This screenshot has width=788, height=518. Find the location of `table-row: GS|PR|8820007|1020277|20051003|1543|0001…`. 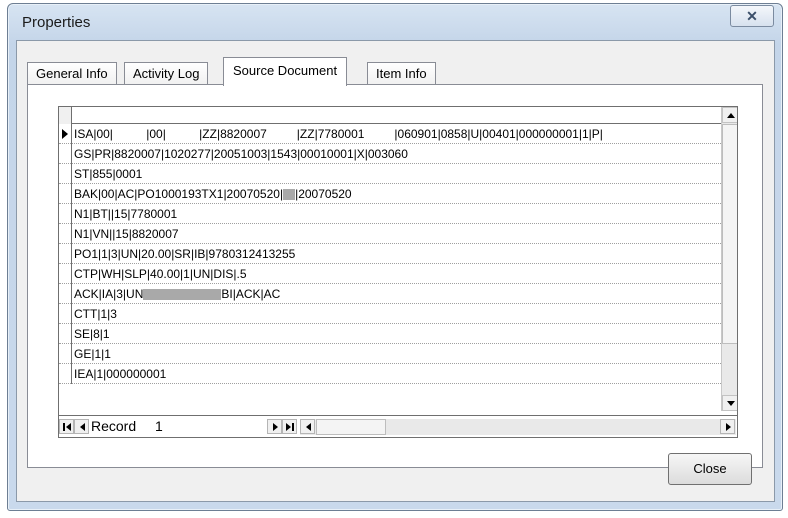

table-row: GS|PR|8820007|1020277|20051003|1543|0001… is located at coordinates (391, 154).